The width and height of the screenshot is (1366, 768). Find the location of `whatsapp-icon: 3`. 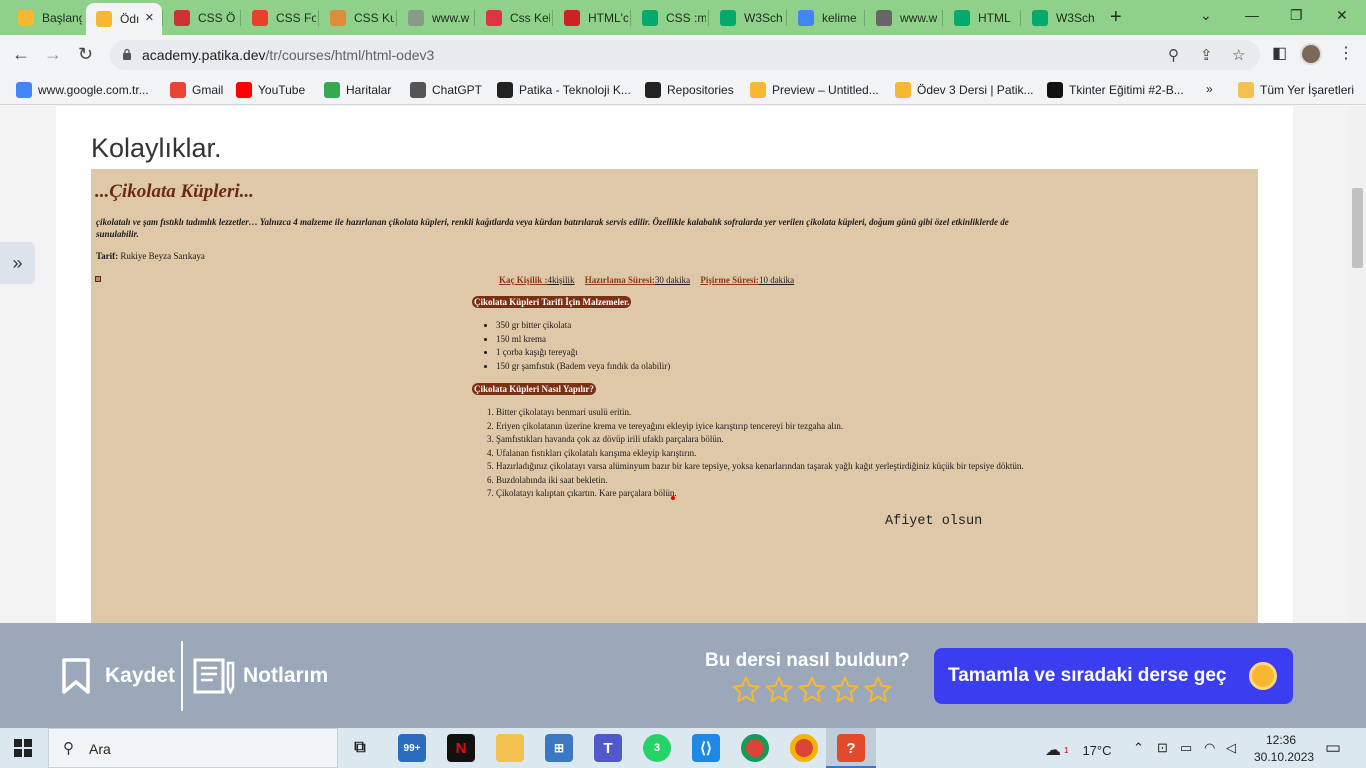

whatsapp-icon: 3 is located at coordinates (657, 748).